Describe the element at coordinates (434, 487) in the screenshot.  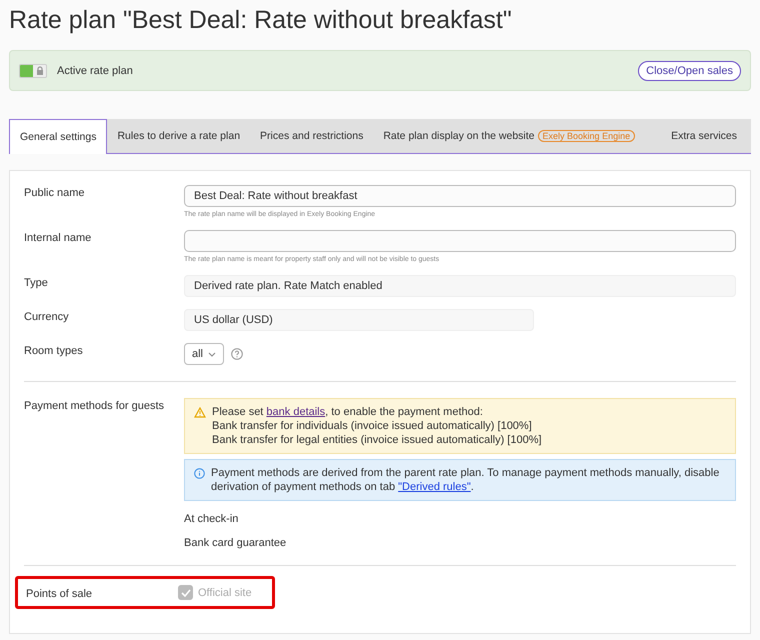
I see `derived-rules-link: "Derived rules"` at that location.